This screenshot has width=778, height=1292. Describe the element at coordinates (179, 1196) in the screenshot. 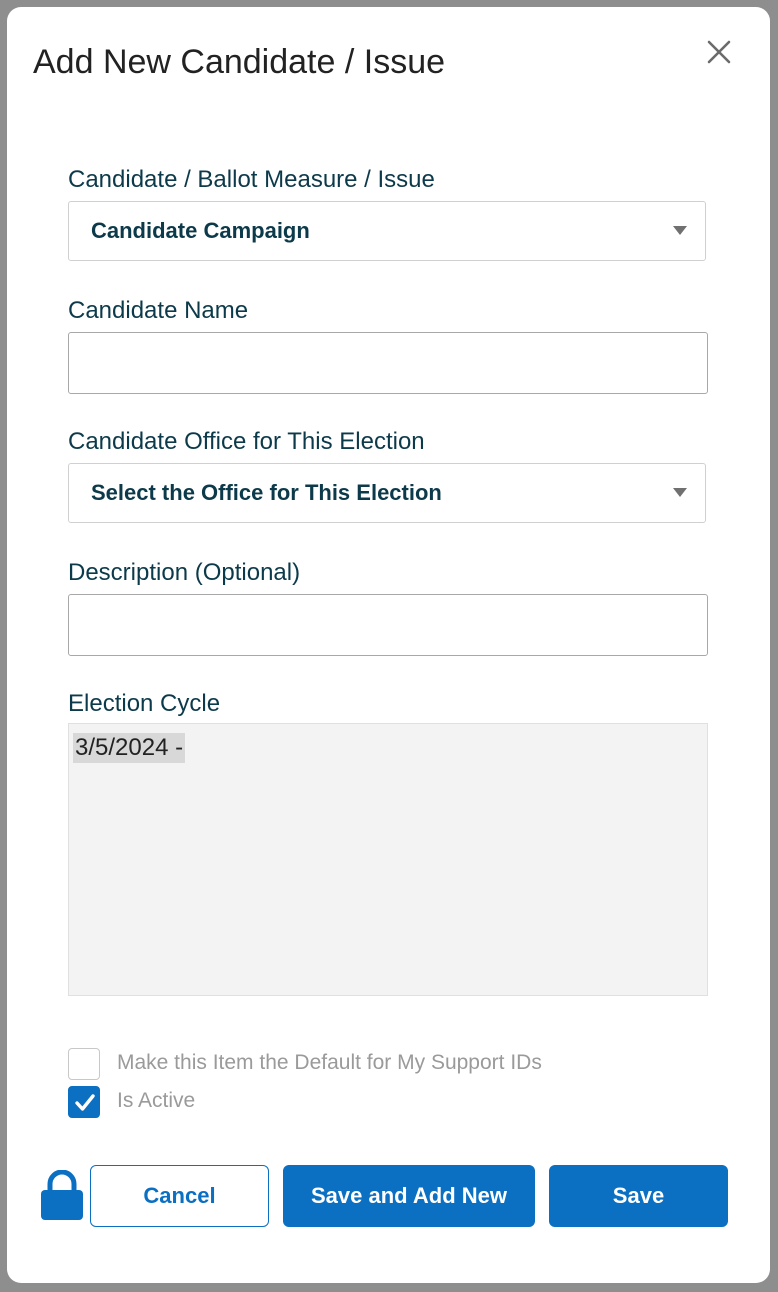

I see `cancel-button: Cancel` at that location.